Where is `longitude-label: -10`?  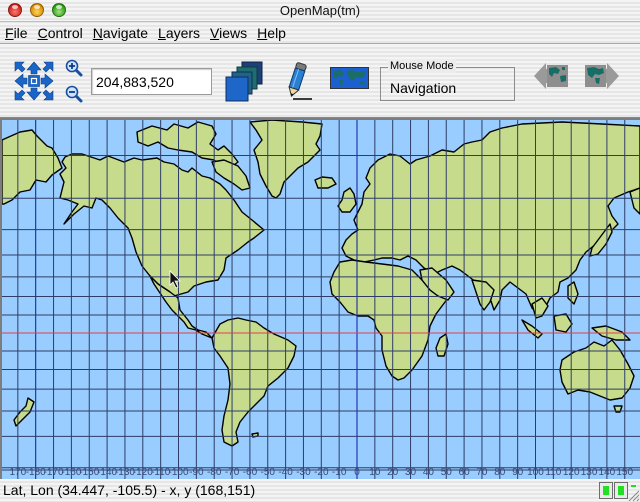 longitude-label: -10 is located at coordinates (339, 472).